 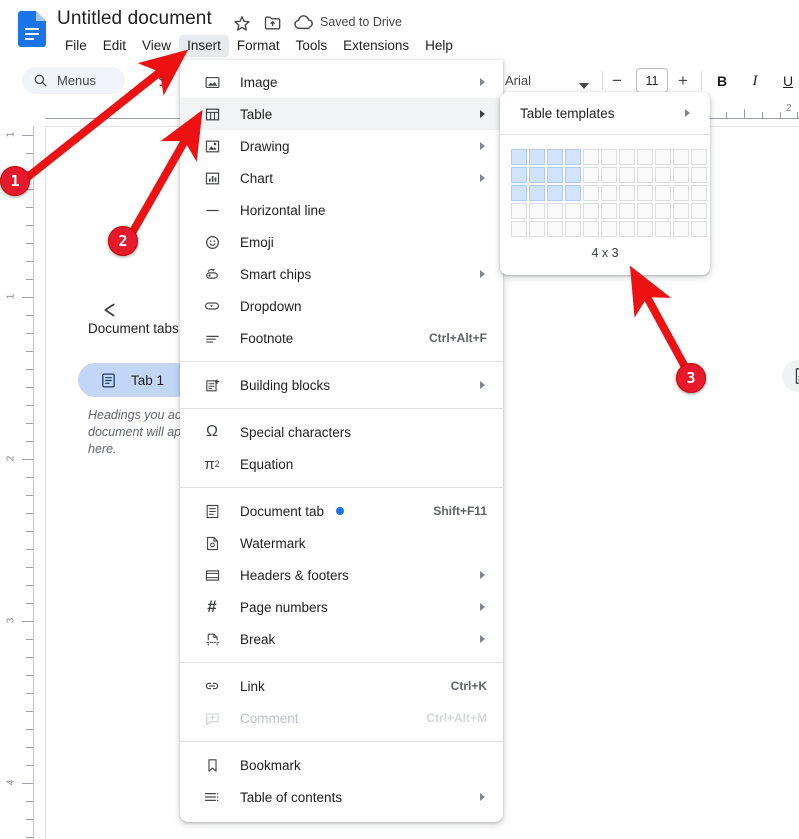 I want to click on table-templates-item: Table templates, so click(x=605, y=113).